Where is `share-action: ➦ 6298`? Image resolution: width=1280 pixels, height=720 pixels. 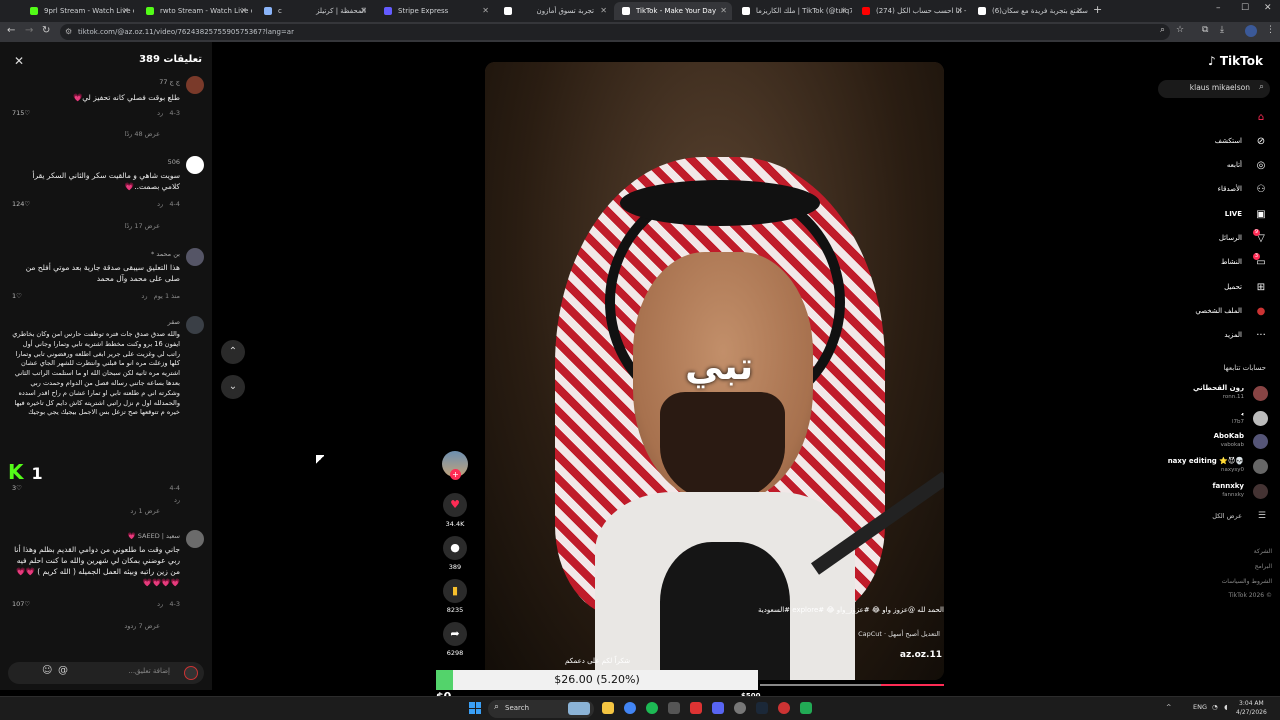
share-action: ➦ 6298 is located at coordinates (455, 639).